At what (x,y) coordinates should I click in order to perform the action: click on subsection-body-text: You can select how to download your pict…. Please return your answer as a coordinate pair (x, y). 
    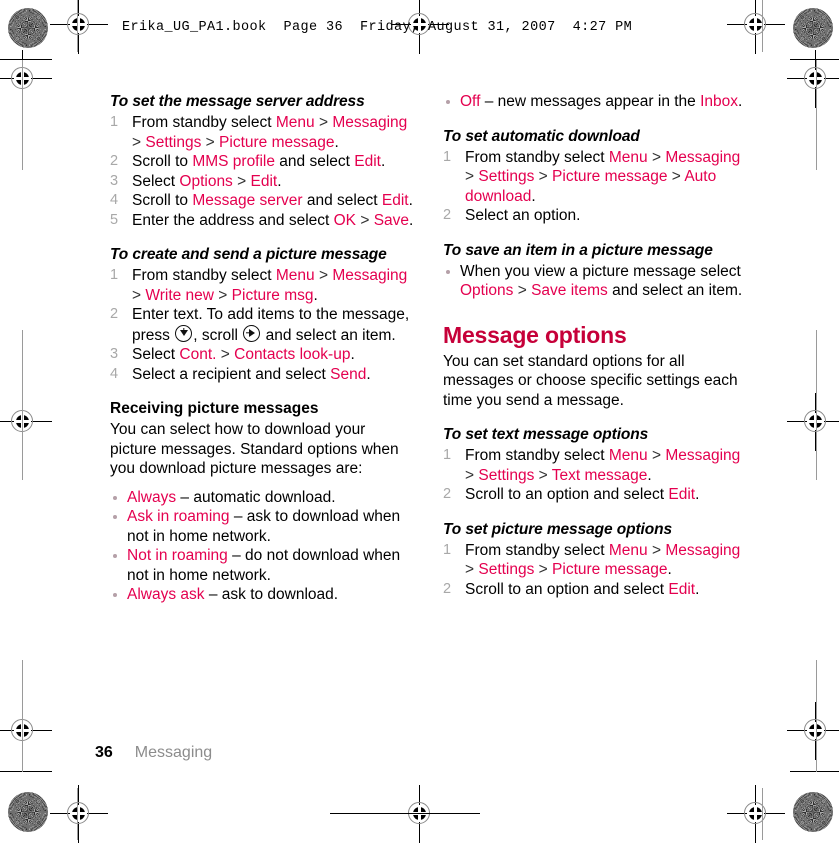
    Looking at the image, I should click on (254, 449).